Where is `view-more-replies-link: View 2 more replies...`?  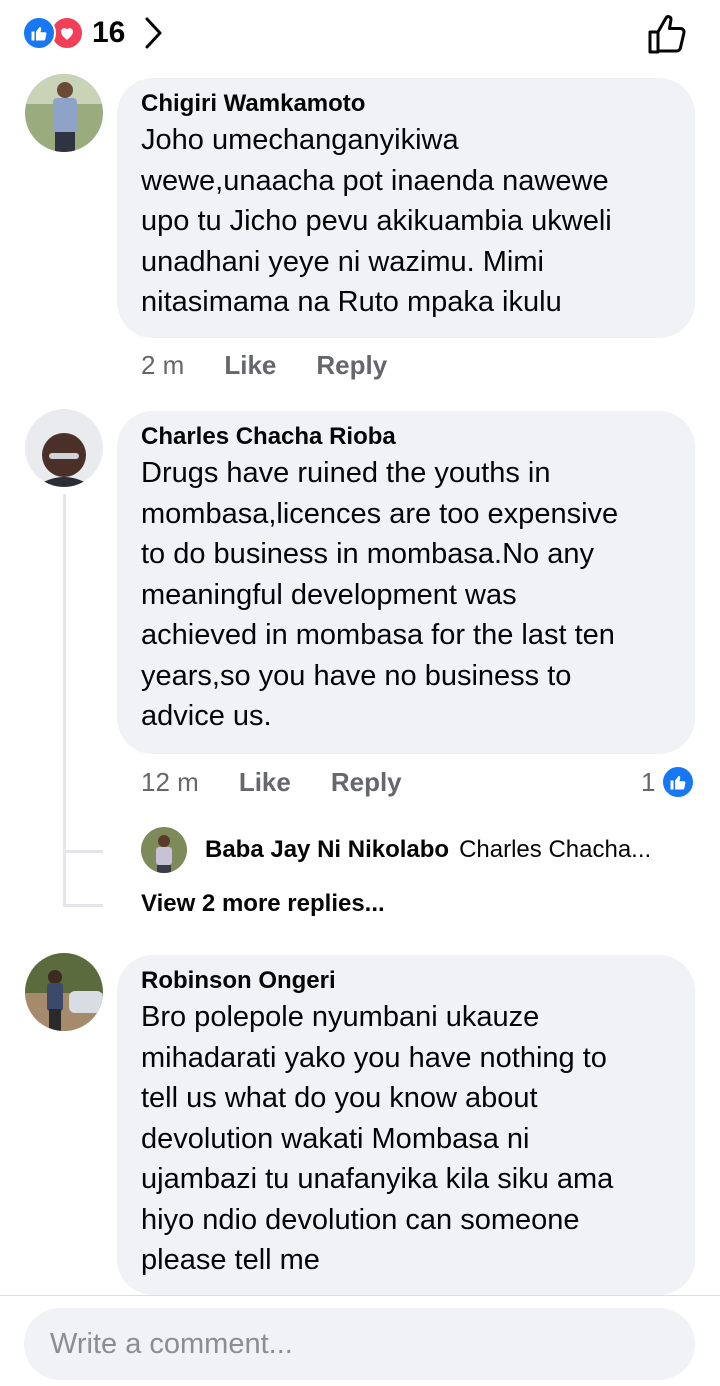 view-more-replies-link: View 2 more replies... is located at coordinates (263, 904).